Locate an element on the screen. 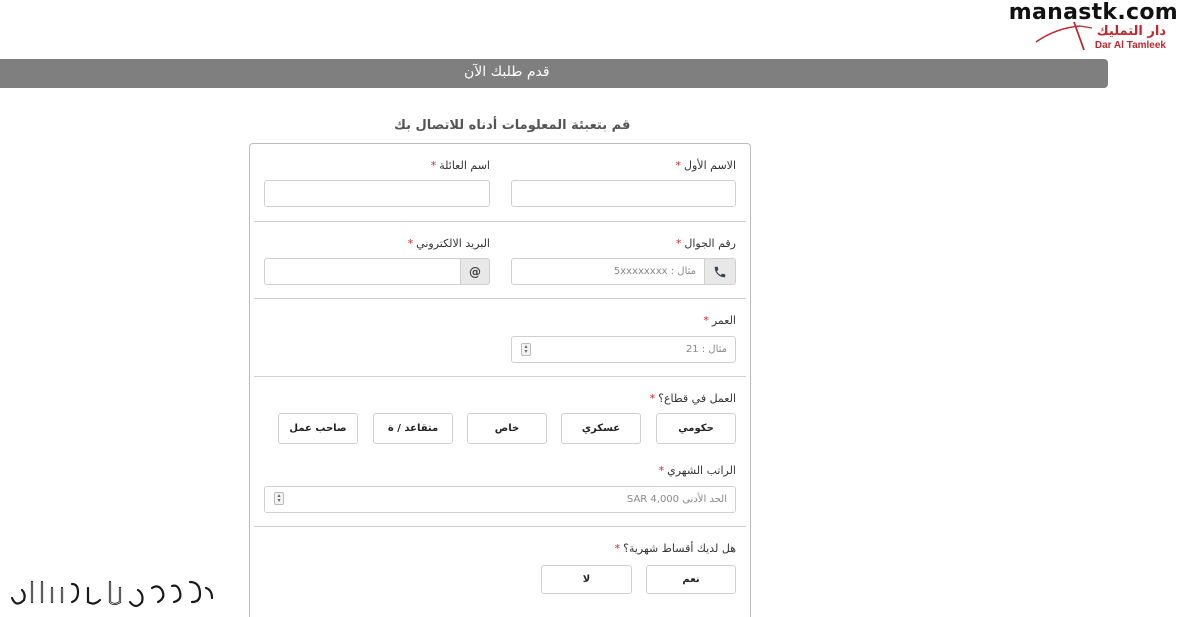 This screenshot has height=617, width=1180. salary-label: الراتب الشهري* is located at coordinates (697, 470).